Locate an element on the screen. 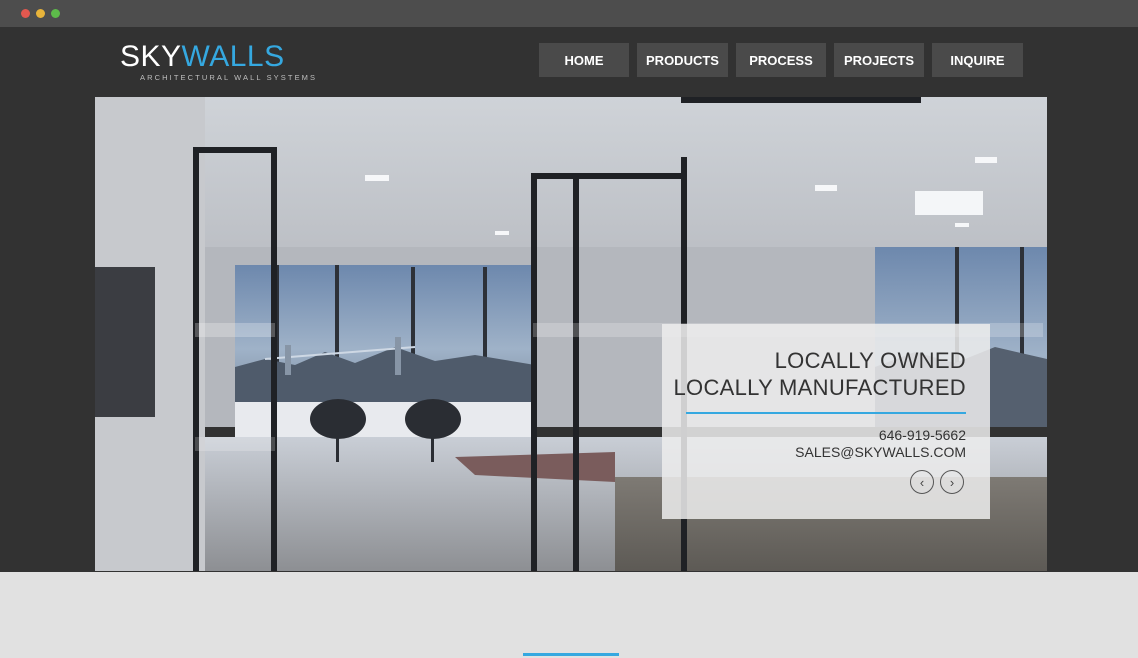 This screenshot has height=658, width=1138. chevron-right-icon: › is located at coordinates (952, 482).